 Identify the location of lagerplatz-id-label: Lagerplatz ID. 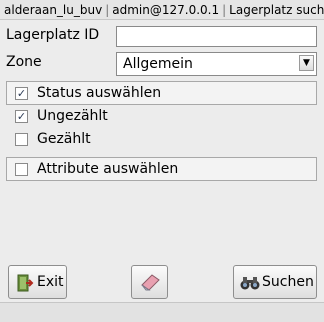
(53, 35).